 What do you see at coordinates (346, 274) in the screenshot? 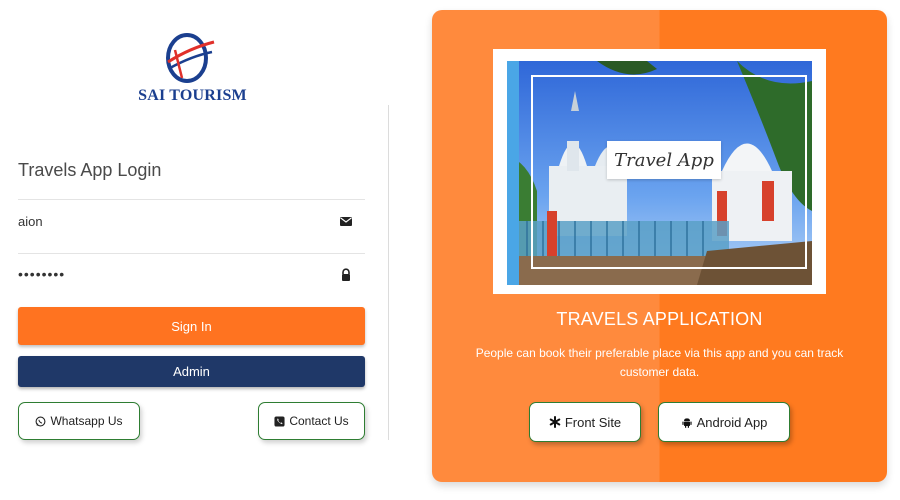
I see `lock-icon` at bounding box center [346, 274].